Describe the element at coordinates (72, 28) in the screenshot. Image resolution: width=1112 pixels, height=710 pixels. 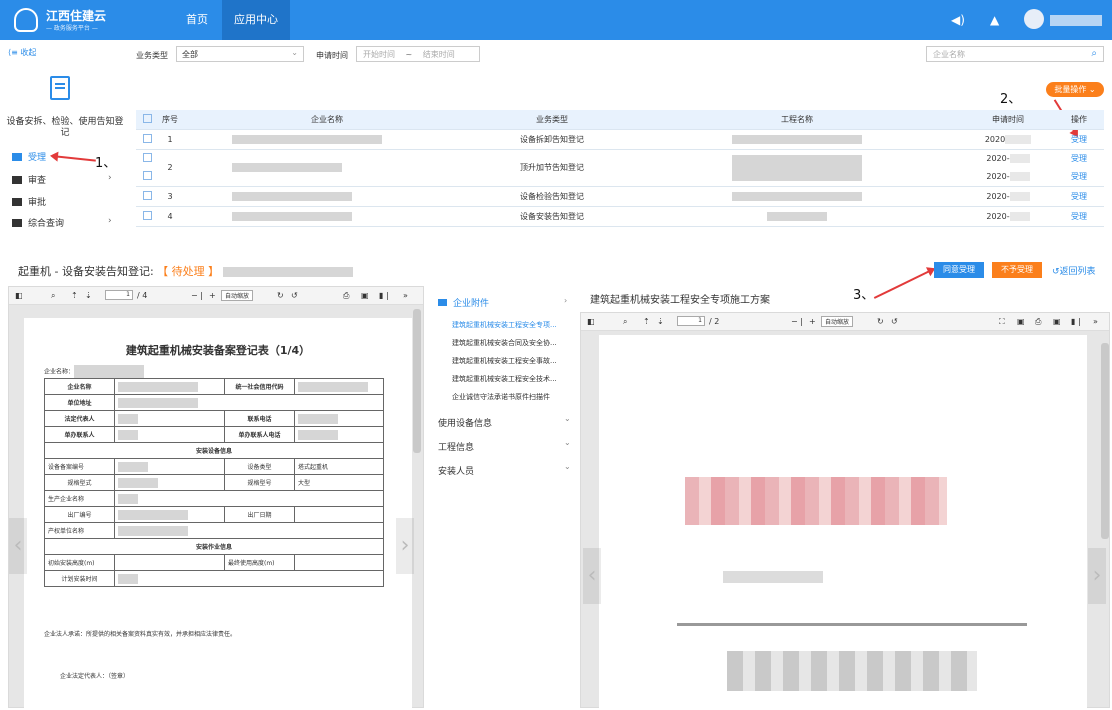
I see `logo-subtitle: — 政务服务平台 —` at that location.